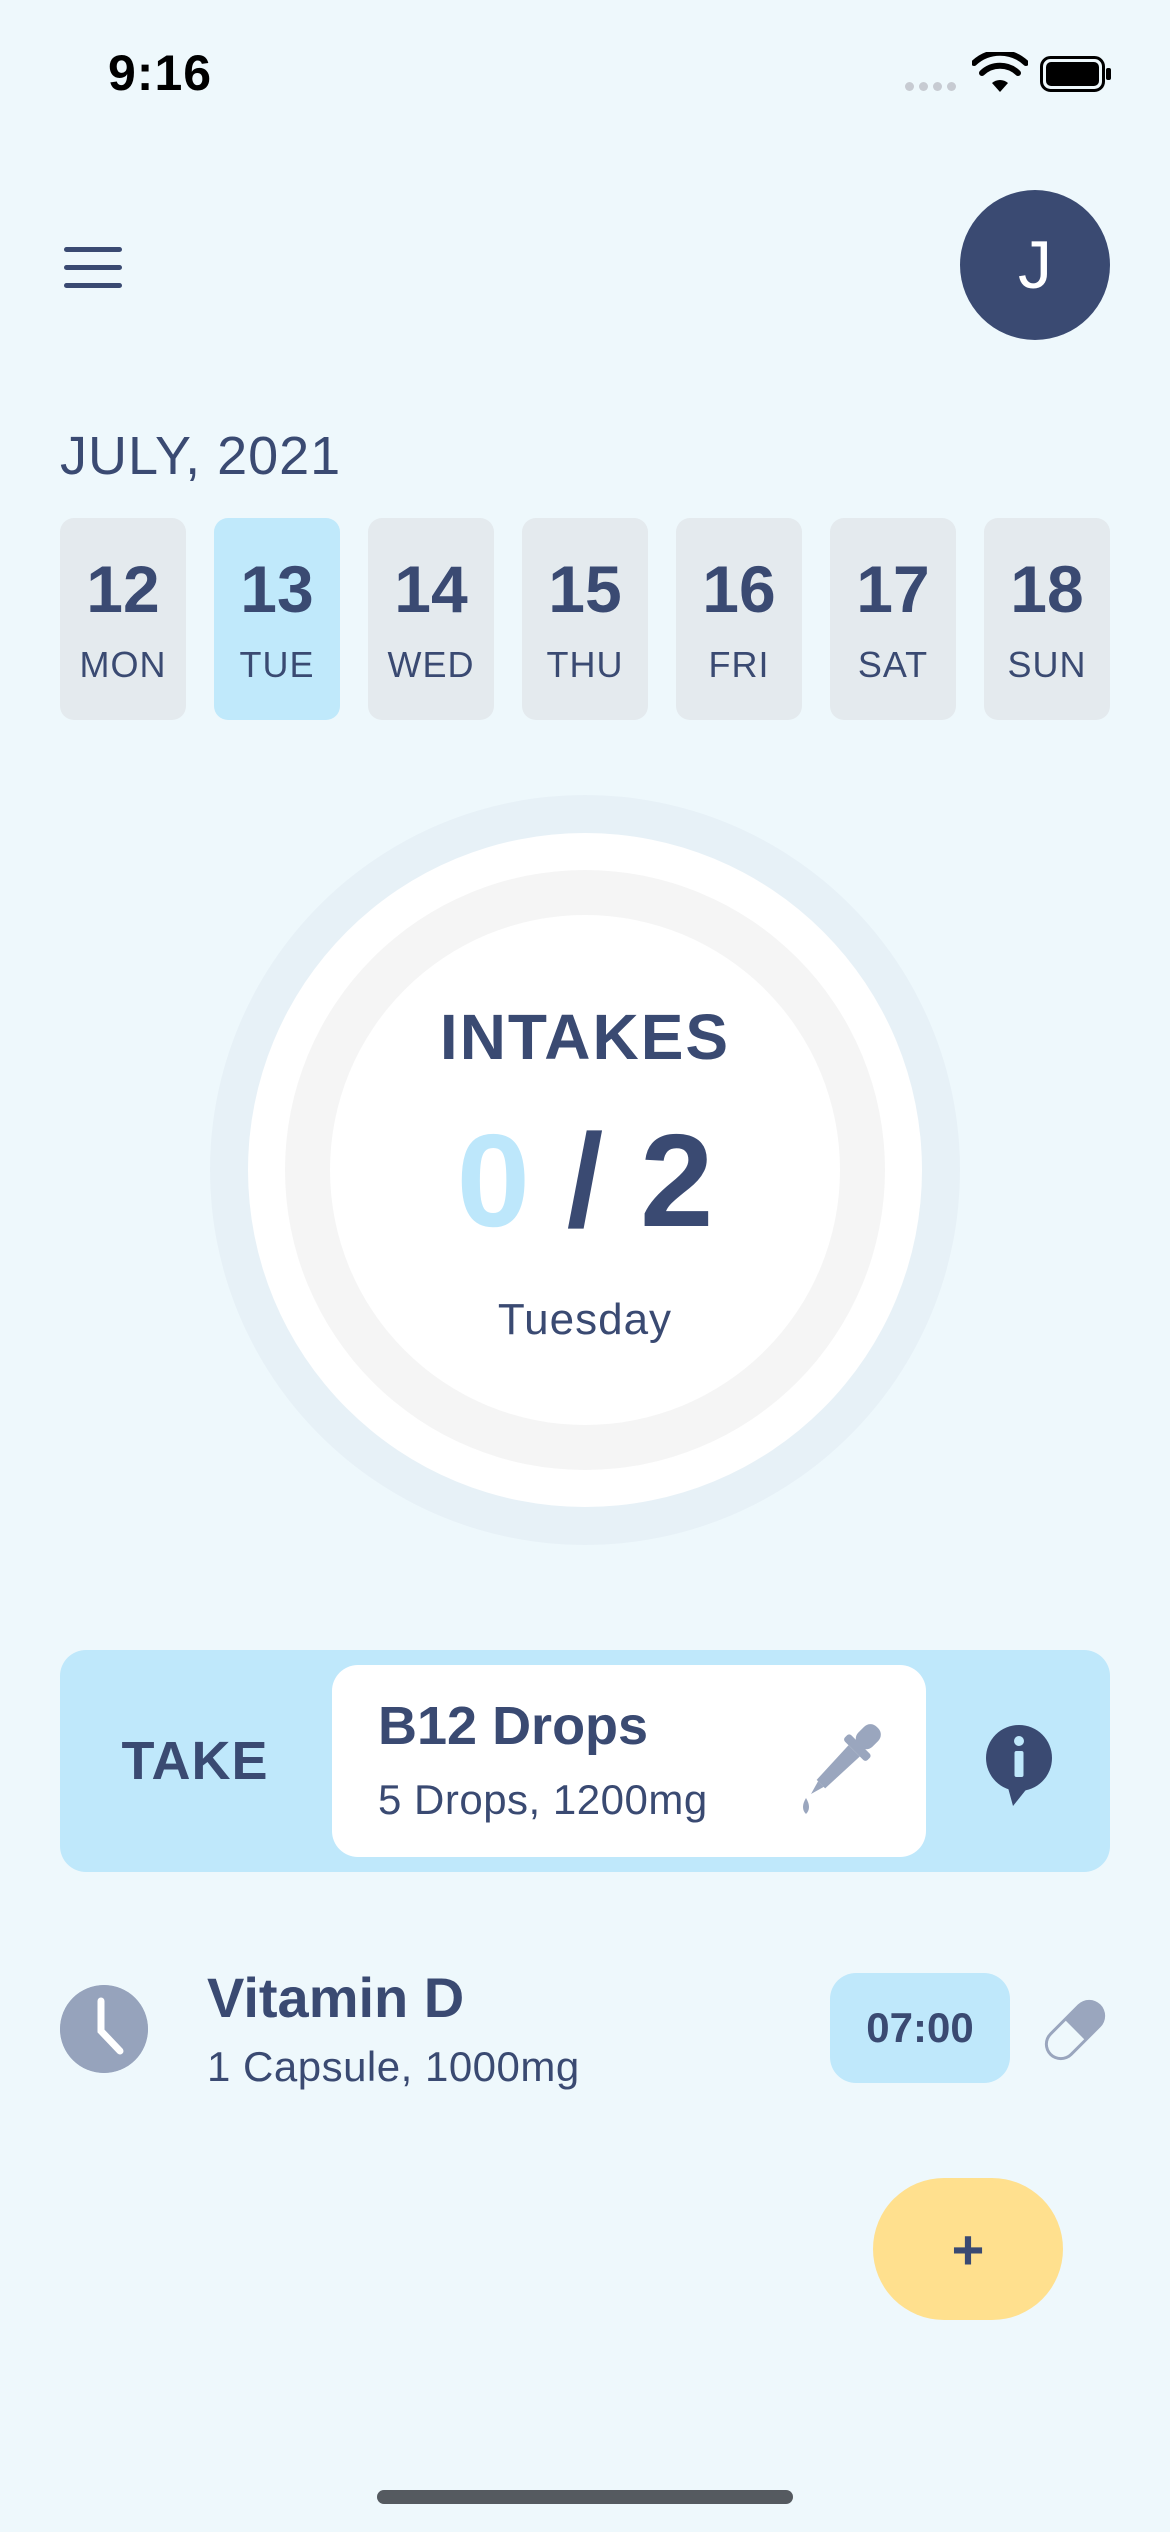  Describe the element at coordinates (195, 1761) in the screenshot. I see `take-button: TAKE` at that location.